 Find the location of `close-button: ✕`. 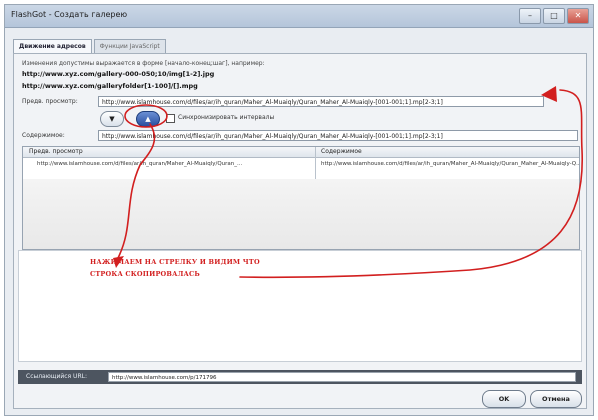

close-button: ✕ is located at coordinates (578, 16).